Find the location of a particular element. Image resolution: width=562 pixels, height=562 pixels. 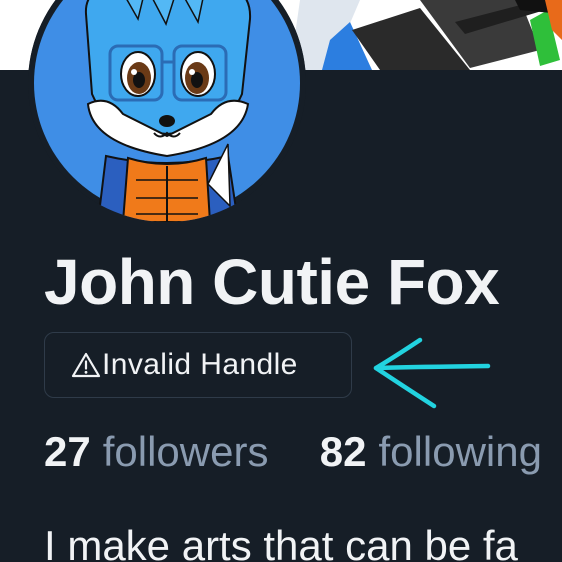

followers-count: 27 is located at coordinates (67, 451).